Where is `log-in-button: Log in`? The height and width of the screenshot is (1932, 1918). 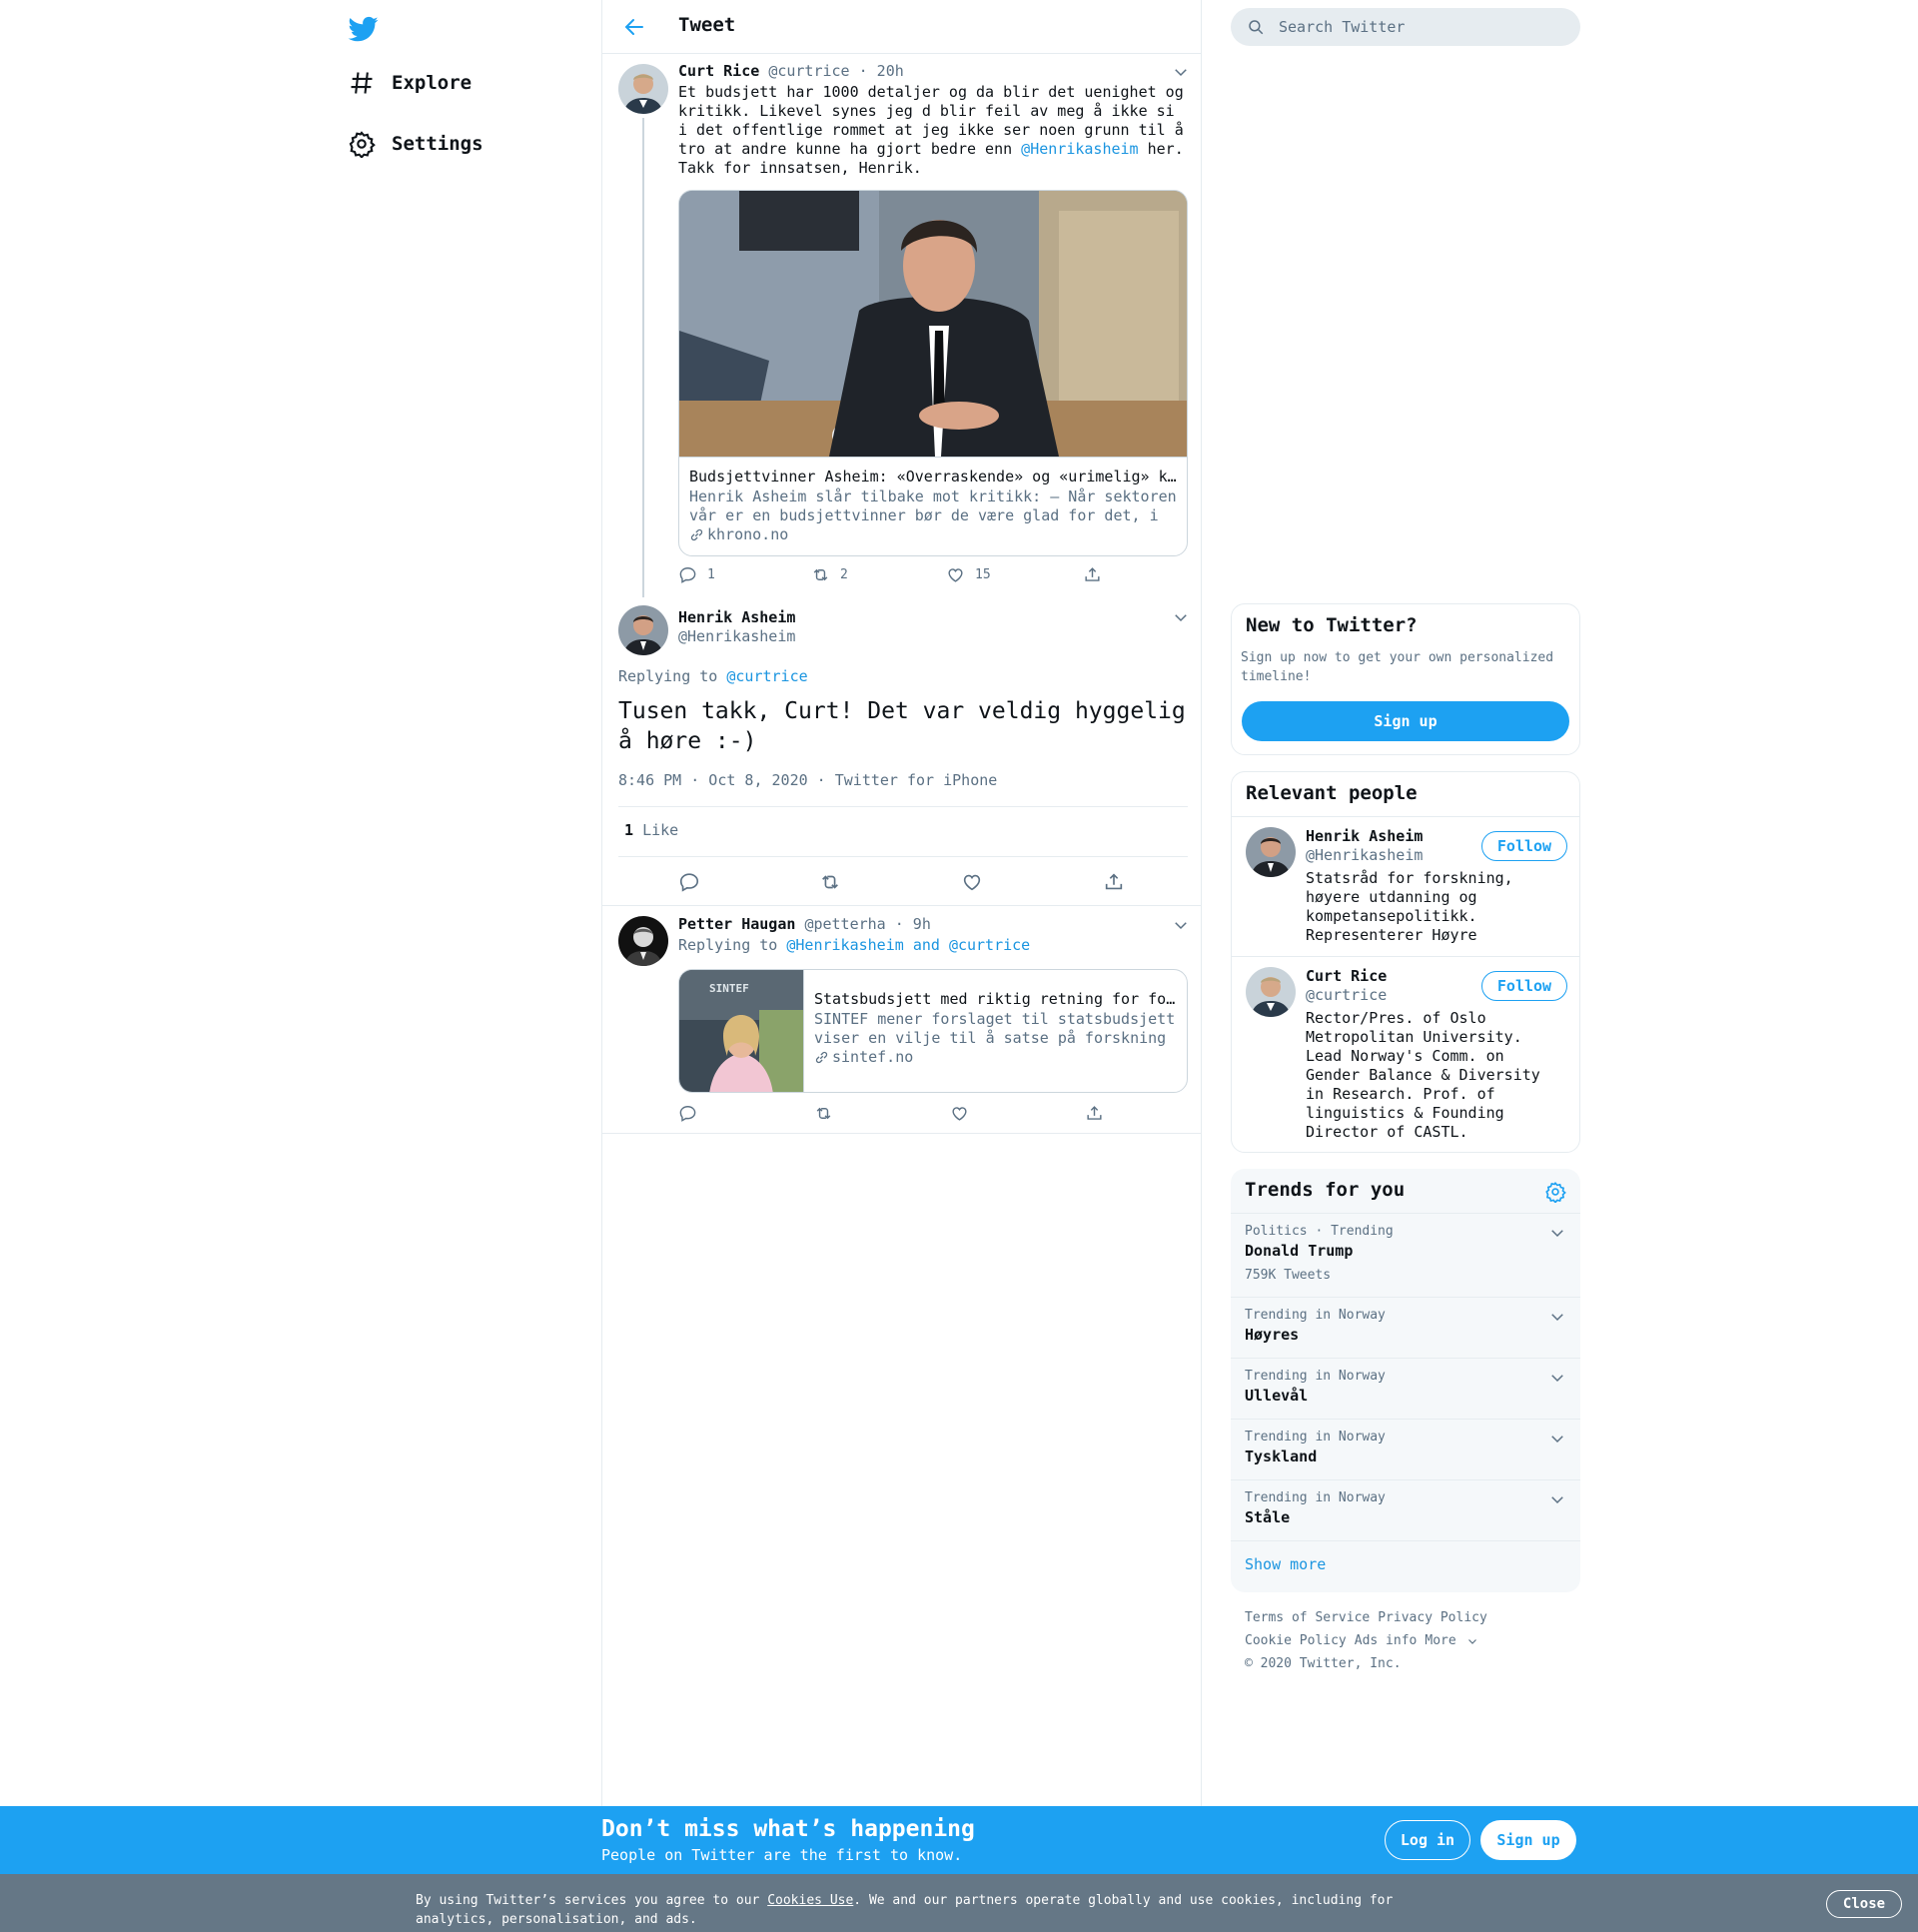 log-in-button: Log in is located at coordinates (1427, 1840).